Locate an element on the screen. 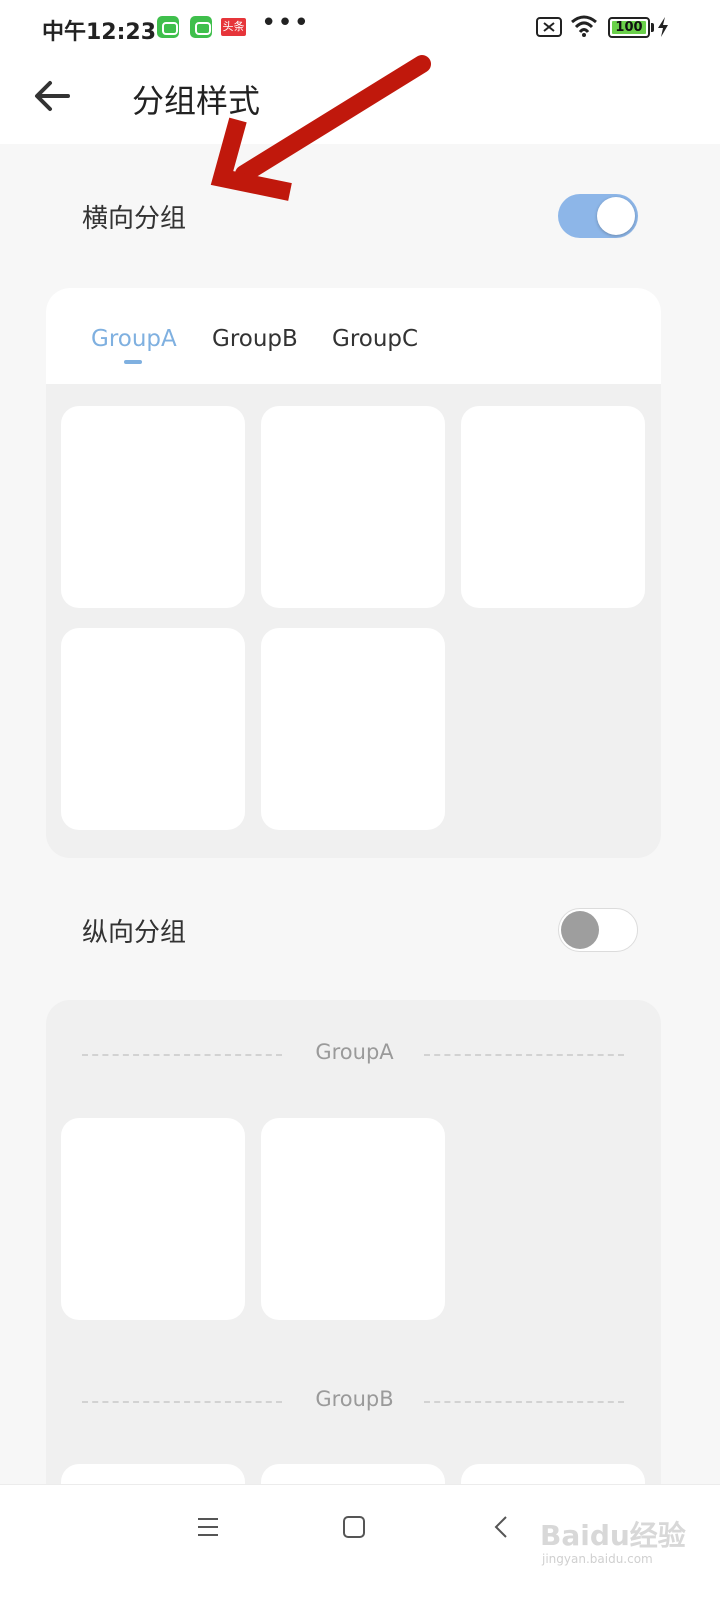 The image size is (720, 1600). charging-icon is located at coordinates (663, 27).